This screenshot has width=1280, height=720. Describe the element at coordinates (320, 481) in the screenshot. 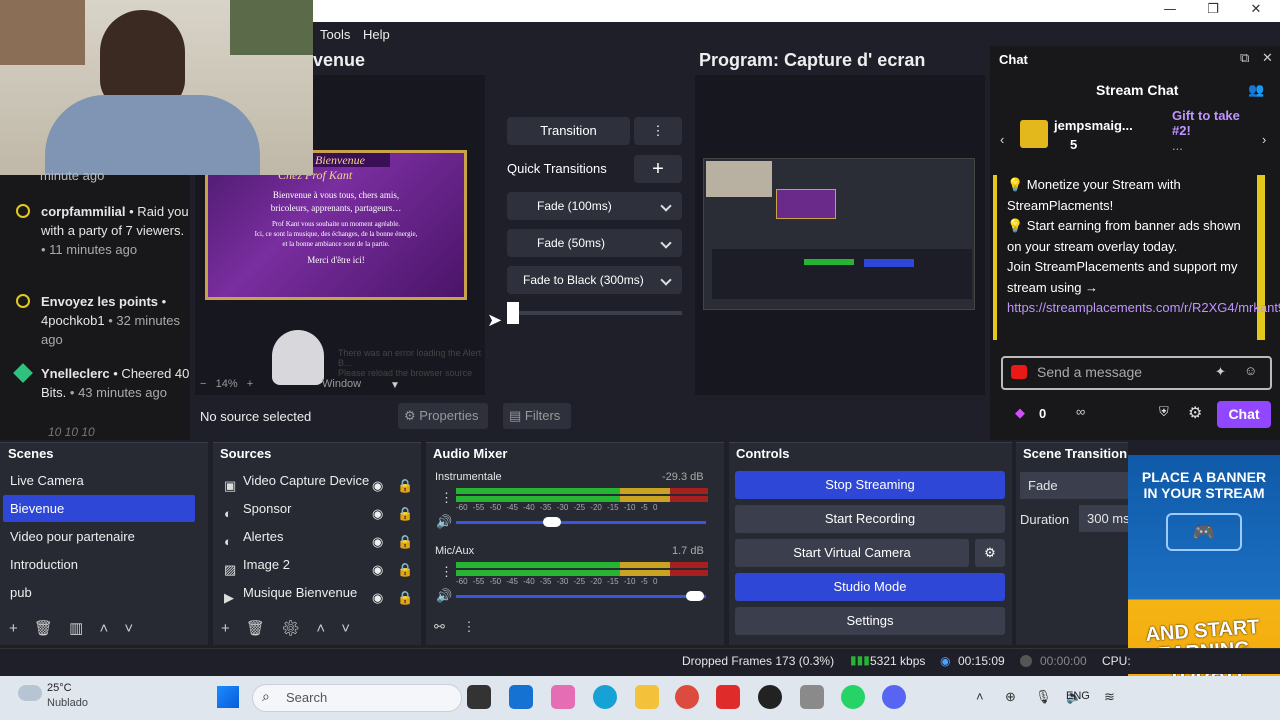

I see `source-item: Video Capture Device` at that location.